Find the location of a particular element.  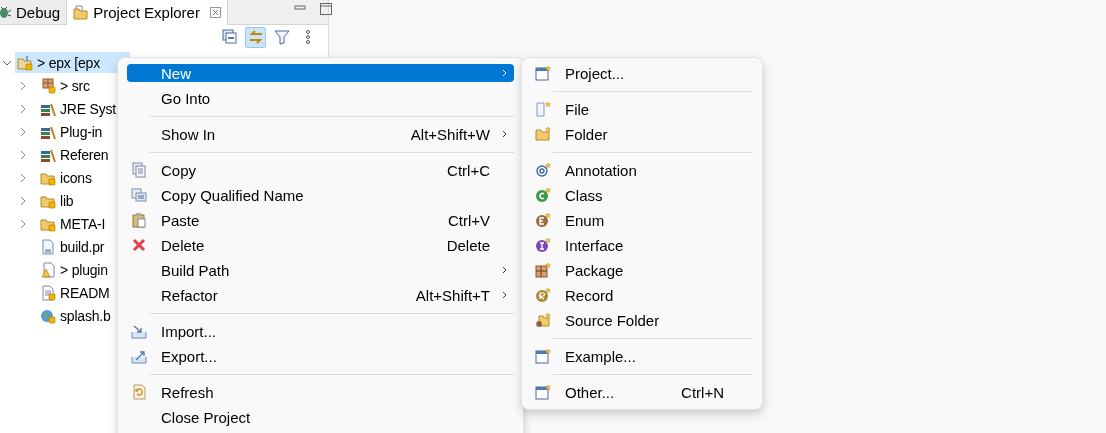

text-file-icon is located at coordinates (48, 292).